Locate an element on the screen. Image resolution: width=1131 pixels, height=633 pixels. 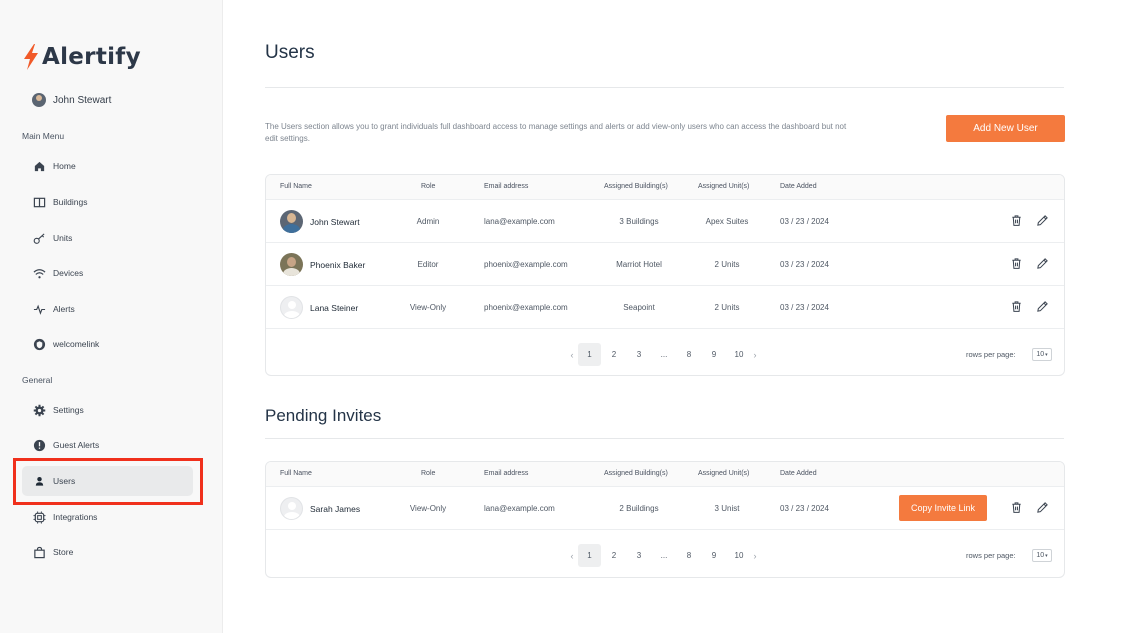
shopping-bag-icon is located at coordinates (39, 552).